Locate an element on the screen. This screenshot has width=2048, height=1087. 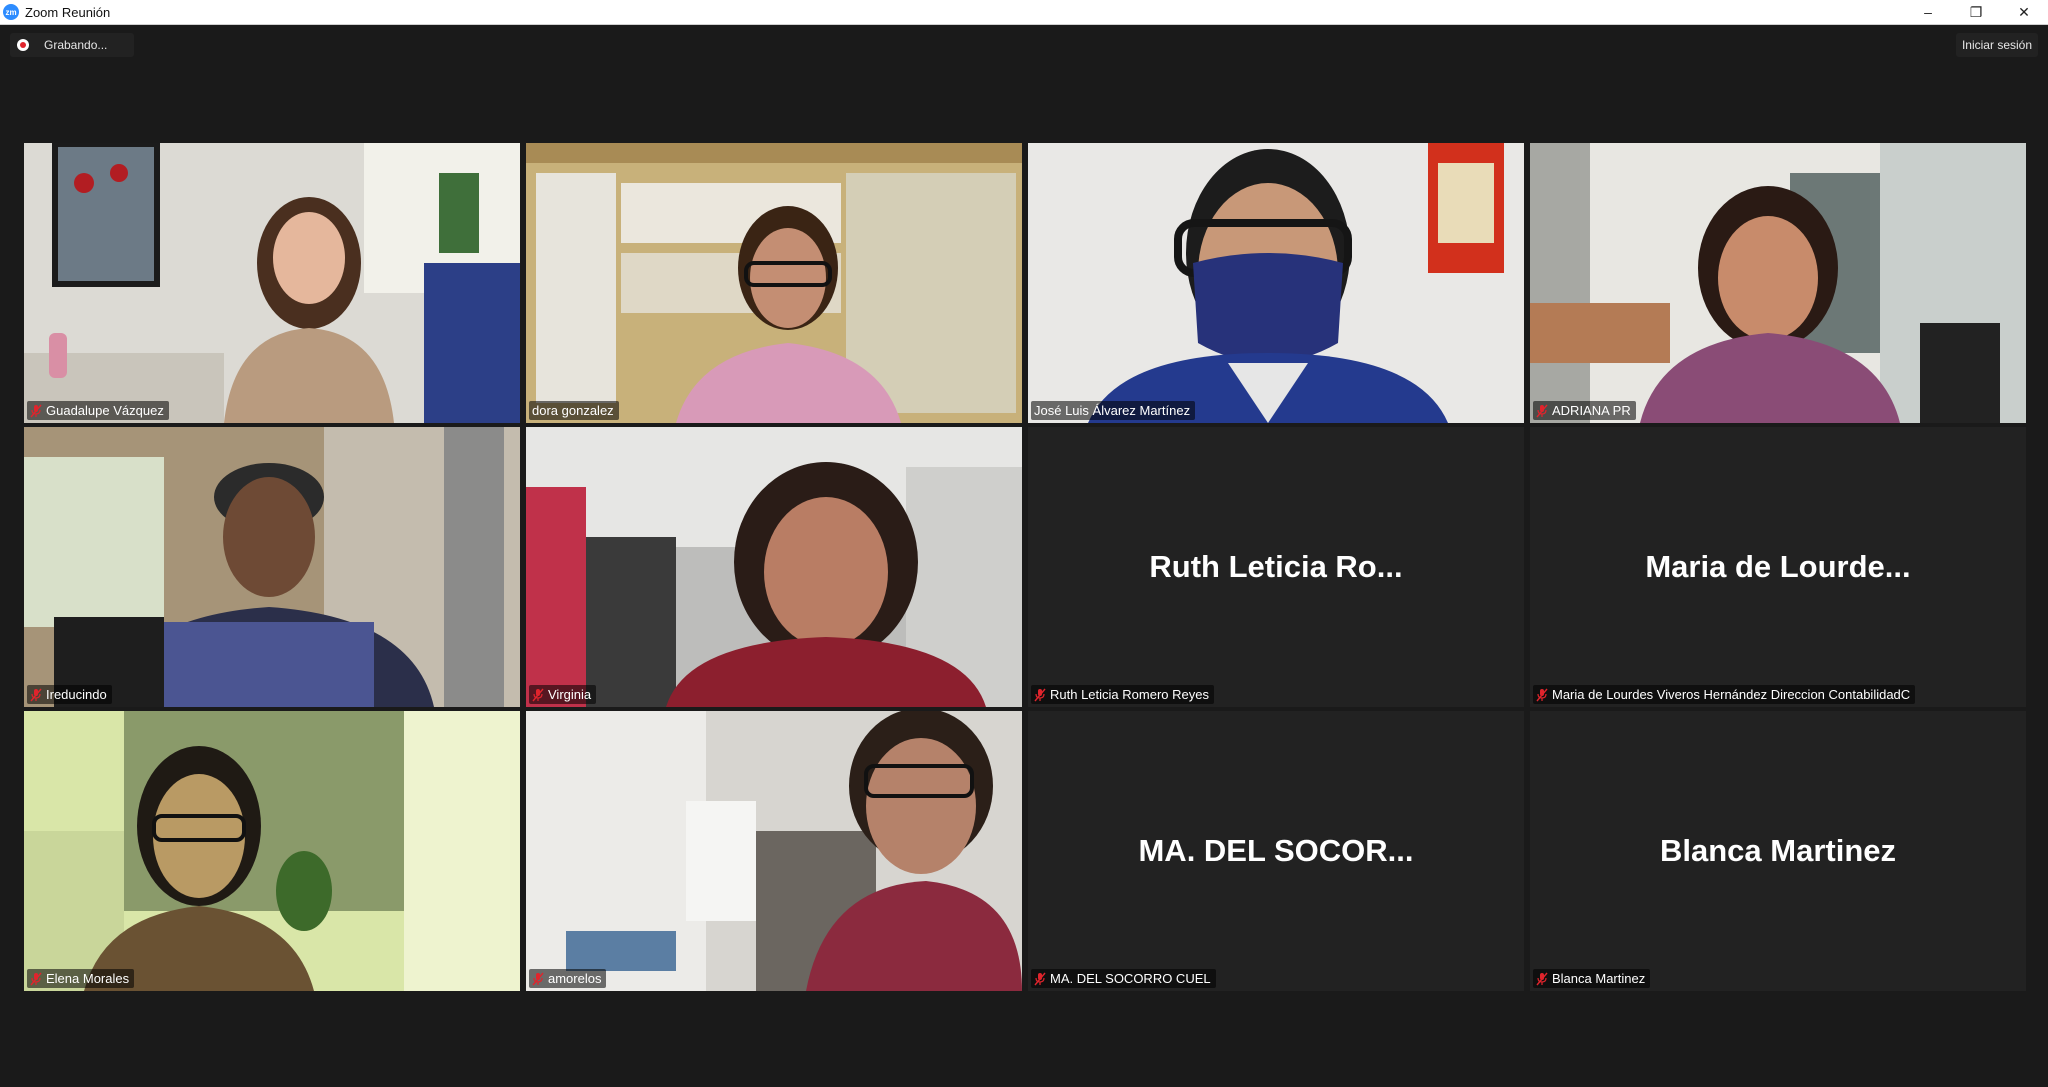
video-tile: Ireducindo is located at coordinates (272, 567).